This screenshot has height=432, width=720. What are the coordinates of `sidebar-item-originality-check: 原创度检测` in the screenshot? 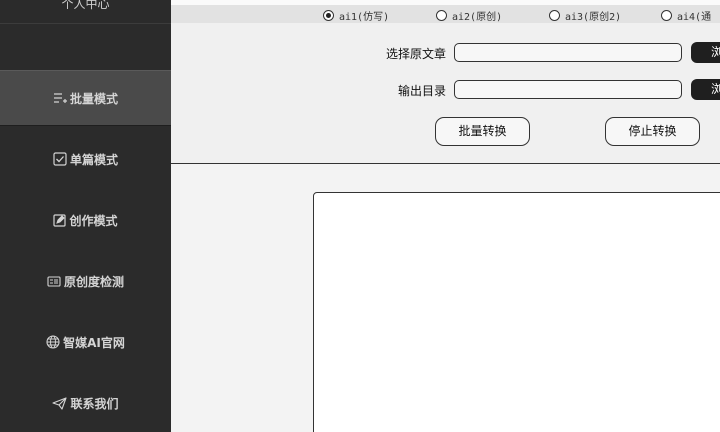 It's located at (85, 281).